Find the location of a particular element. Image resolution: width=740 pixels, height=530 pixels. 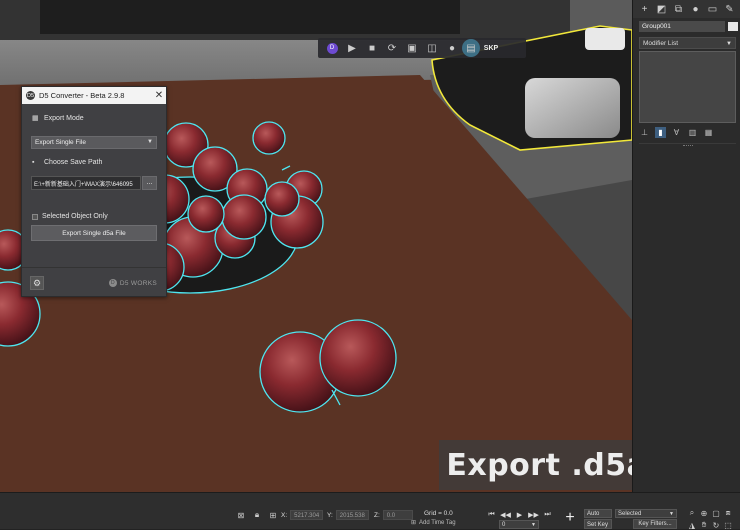

viewport-navigation: ⌕ ⊕ ▢ ⧈ ◮ ✋︎ ↻ ⬚ is located at coordinates (710, 519).